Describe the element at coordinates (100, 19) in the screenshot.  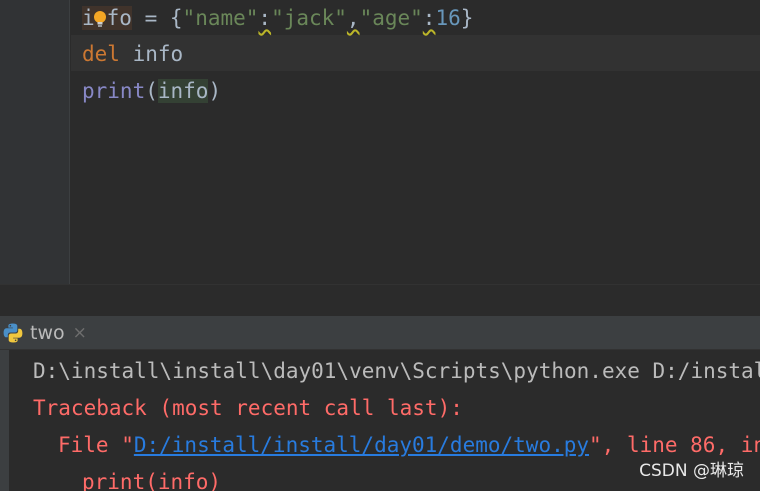
I see `lightbulb-icon` at that location.